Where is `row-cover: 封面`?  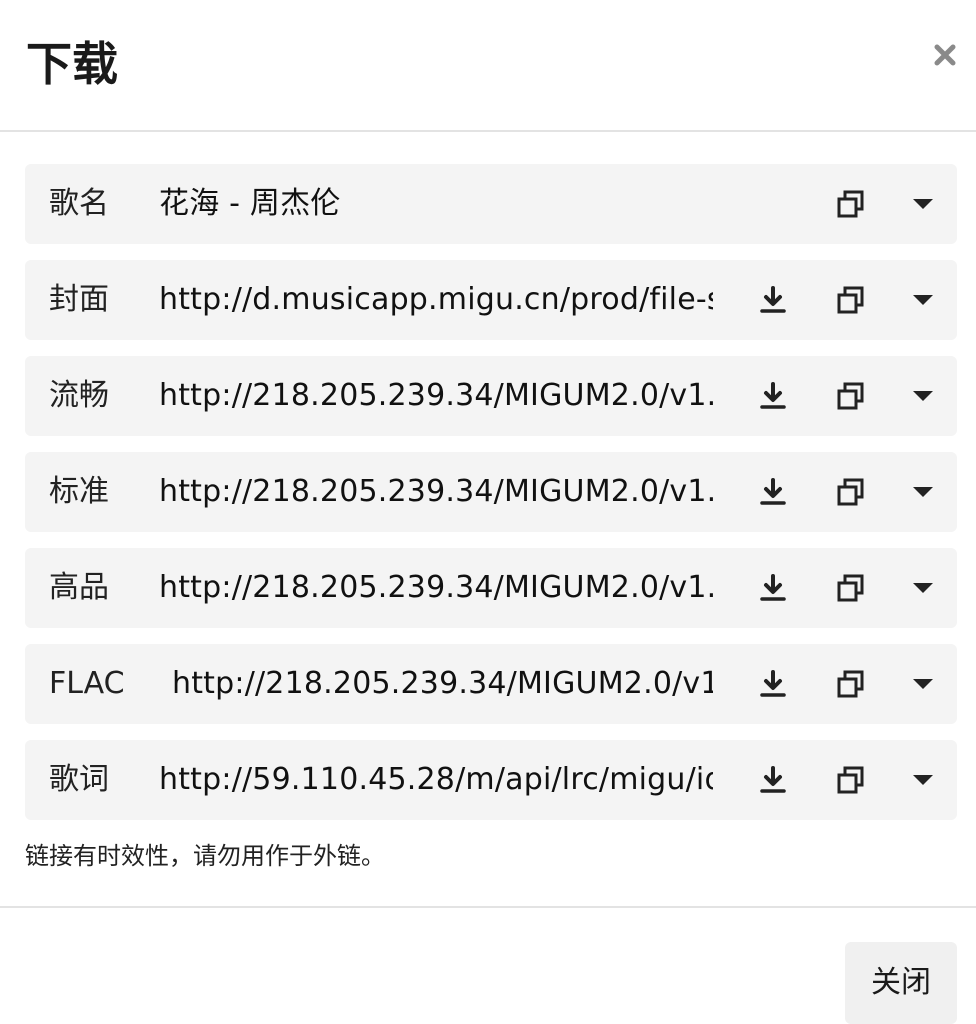 row-cover: 封面 is located at coordinates (491, 300).